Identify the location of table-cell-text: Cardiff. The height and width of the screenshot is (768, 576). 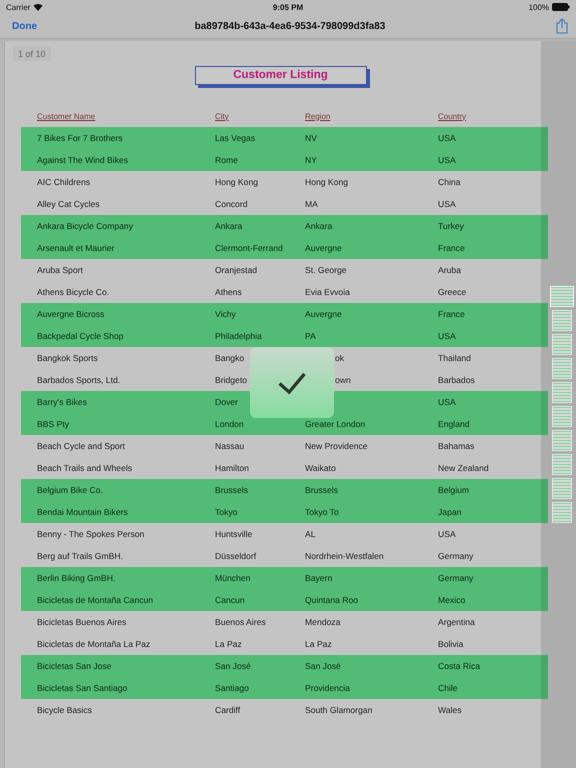
(228, 710).